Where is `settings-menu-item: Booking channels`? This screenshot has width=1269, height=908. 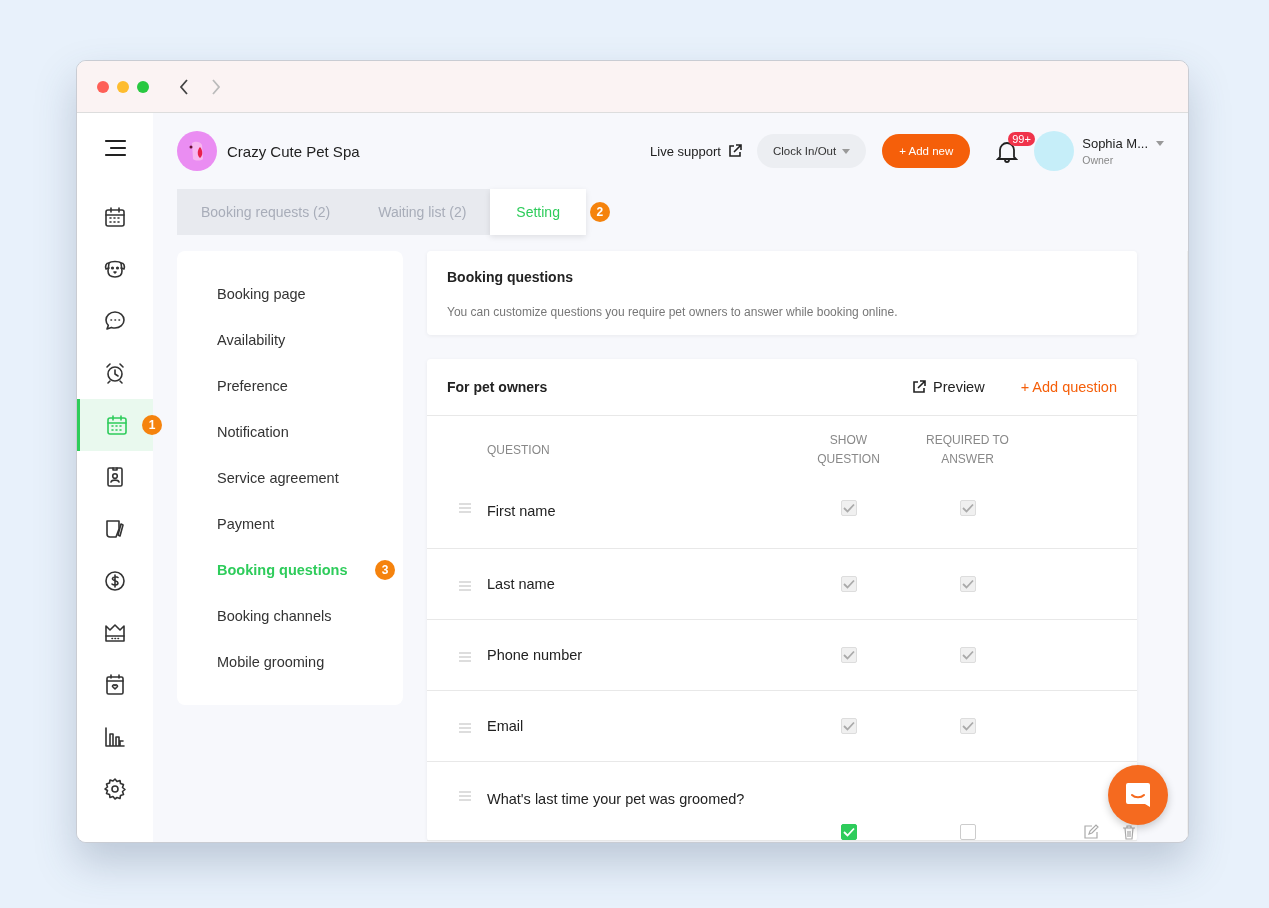
settings-menu-item: Booking channels is located at coordinates (306, 616).